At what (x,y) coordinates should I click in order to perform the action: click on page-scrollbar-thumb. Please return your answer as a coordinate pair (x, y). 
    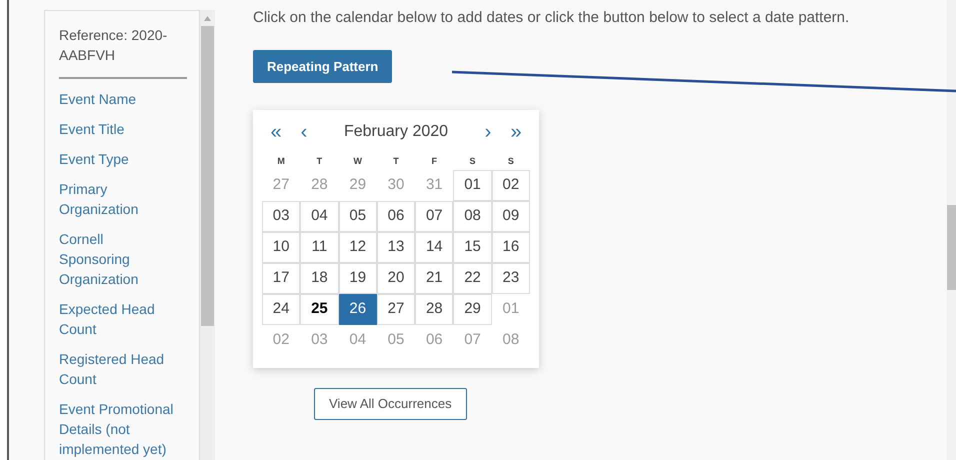
    Looking at the image, I should click on (951, 247).